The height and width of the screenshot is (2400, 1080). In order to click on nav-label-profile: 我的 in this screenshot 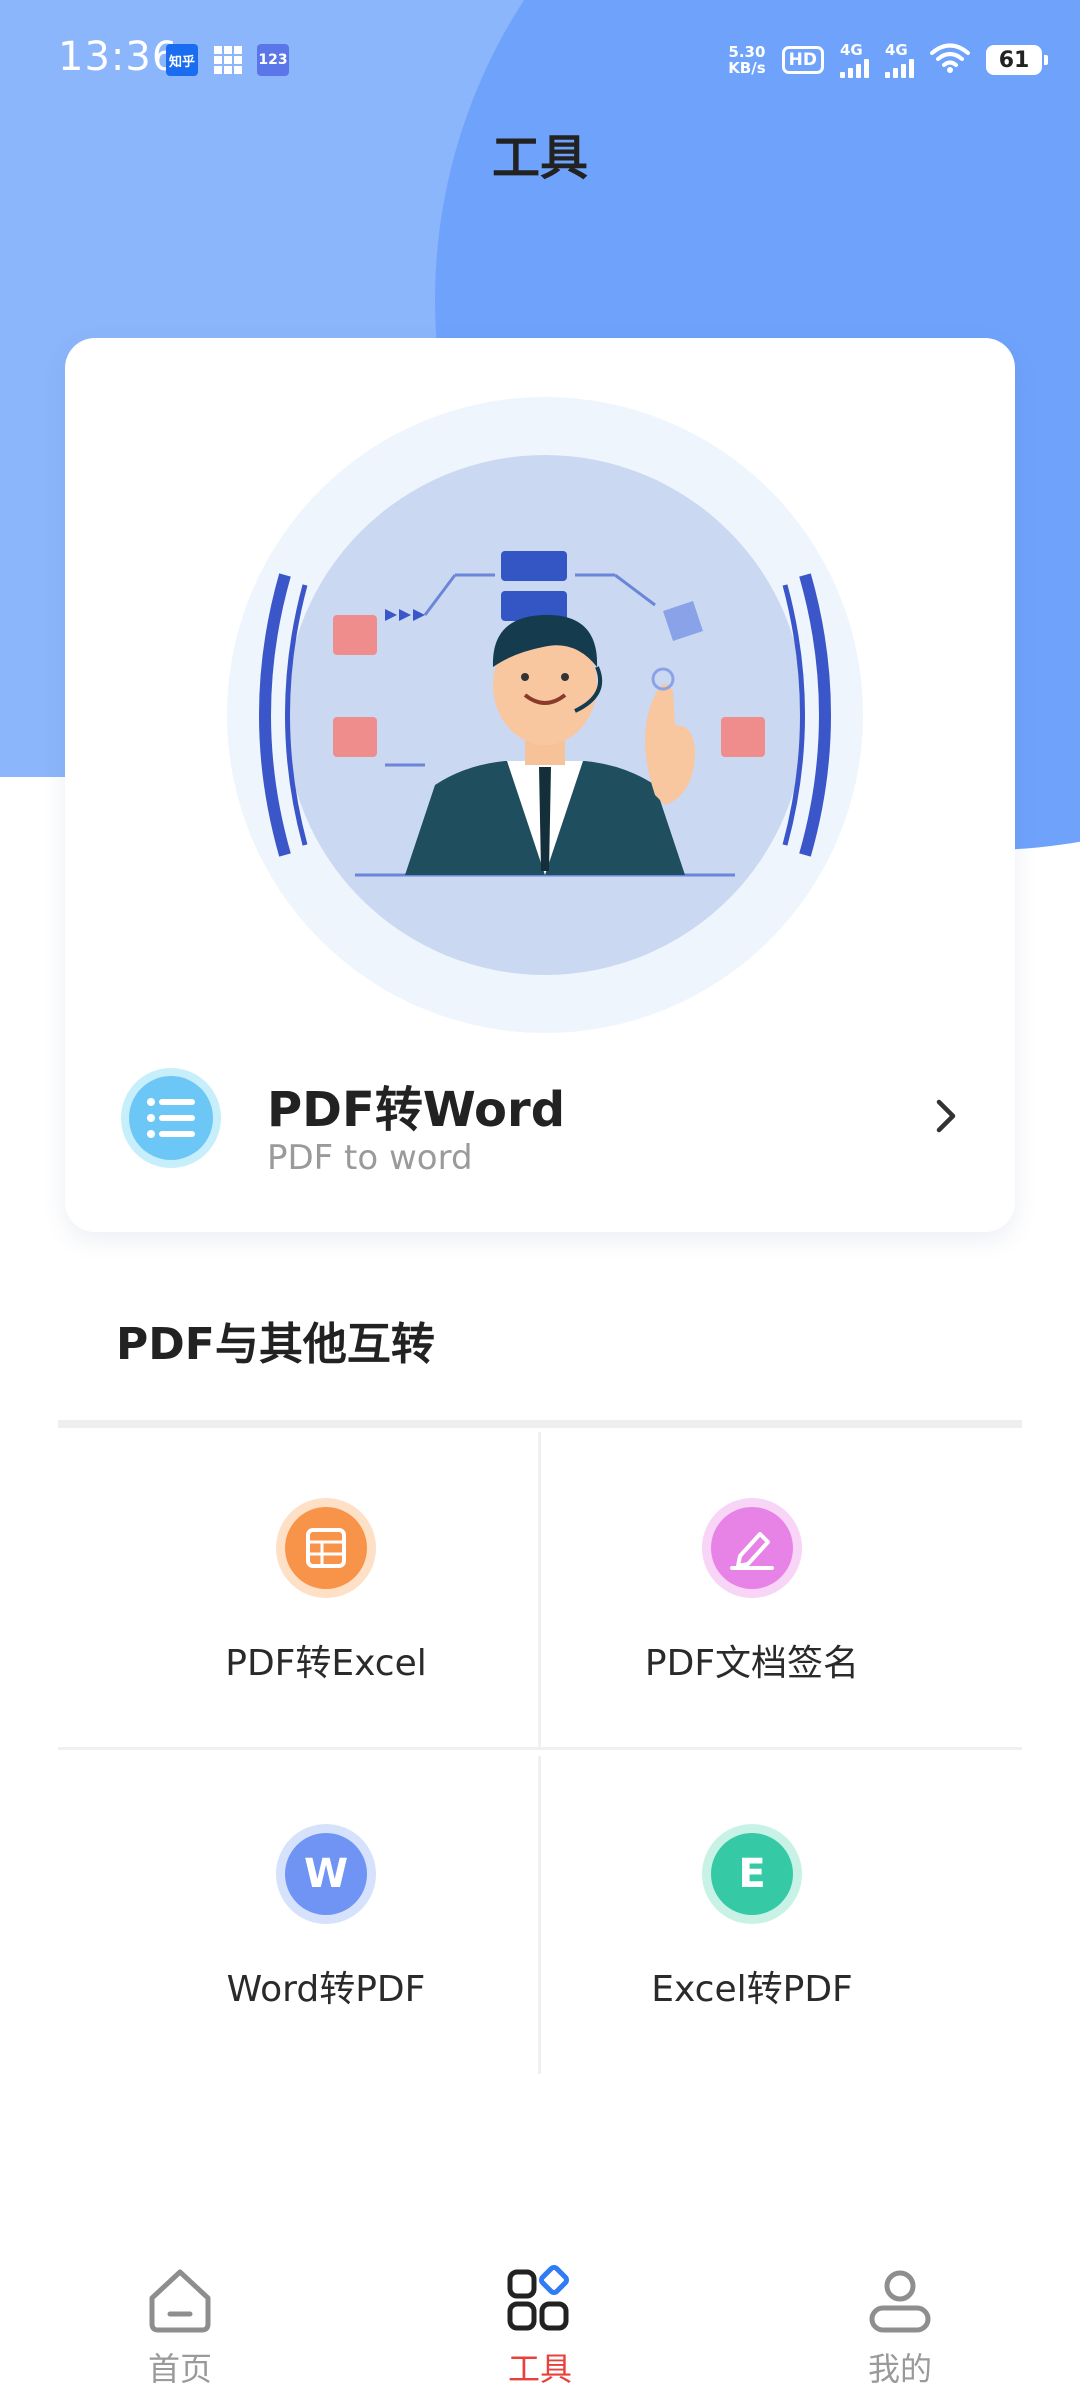, I will do `click(899, 2369)`.